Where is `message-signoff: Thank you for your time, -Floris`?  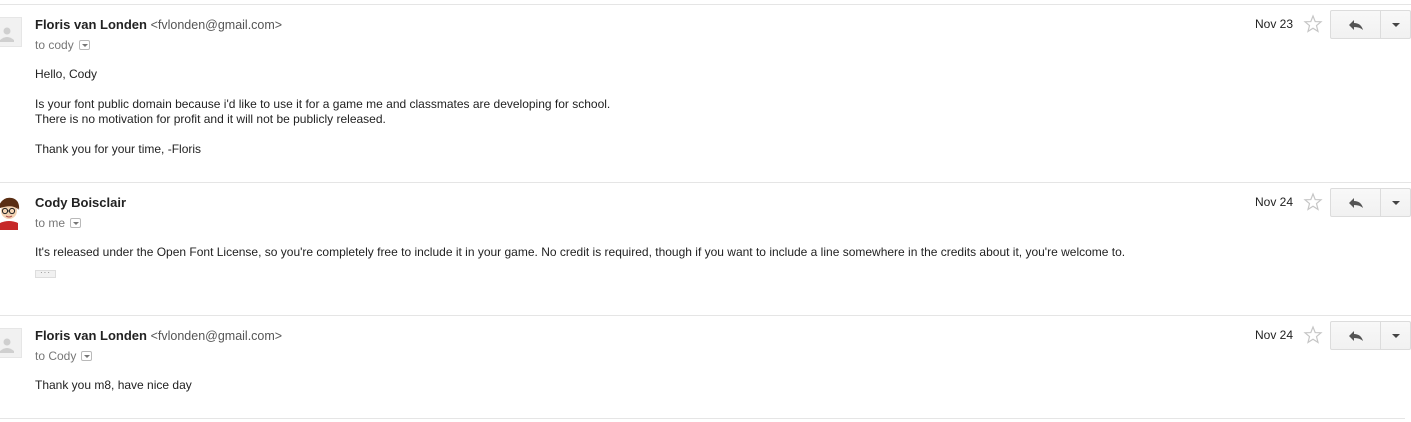 message-signoff: Thank you for your time, -Floris is located at coordinates (118, 149).